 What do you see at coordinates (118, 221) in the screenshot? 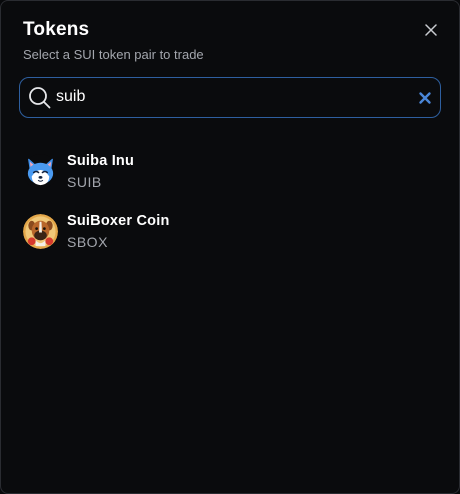
I see `token-name: SuiBoxer Coin` at bounding box center [118, 221].